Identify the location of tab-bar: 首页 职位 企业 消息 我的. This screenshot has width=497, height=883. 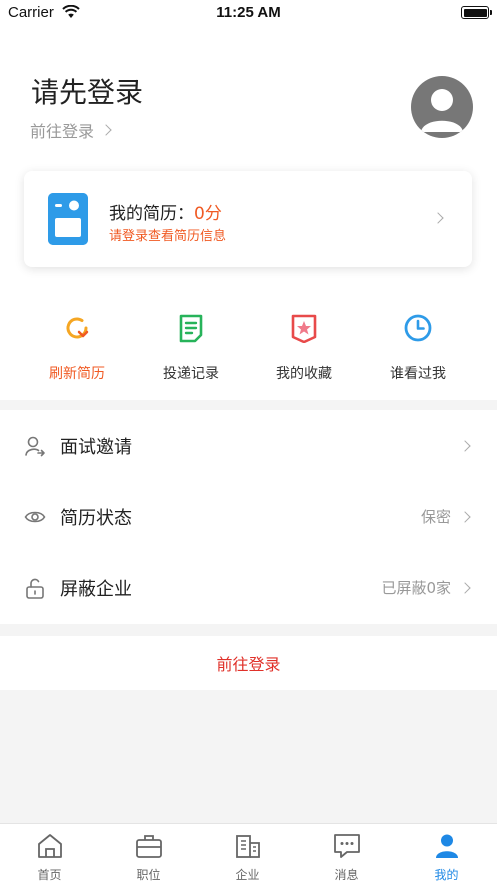
(248, 853).